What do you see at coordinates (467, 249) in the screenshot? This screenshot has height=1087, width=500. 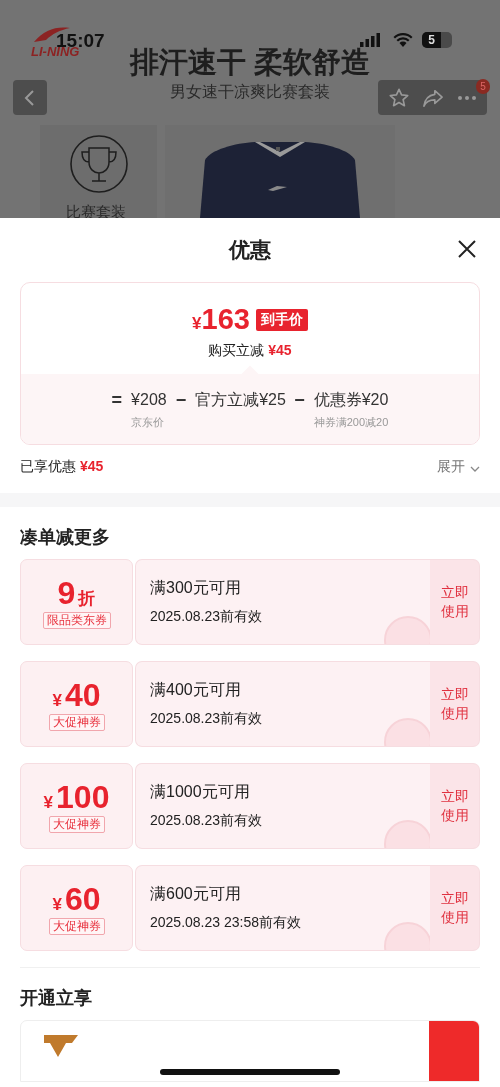 I see `close-icon` at bounding box center [467, 249].